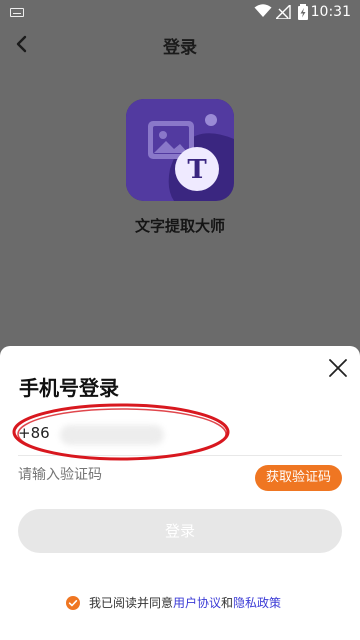 This screenshot has width=360, height=640. Describe the element at coordinates (338, 368) in the screenshot. I see `close-icon` at that location.